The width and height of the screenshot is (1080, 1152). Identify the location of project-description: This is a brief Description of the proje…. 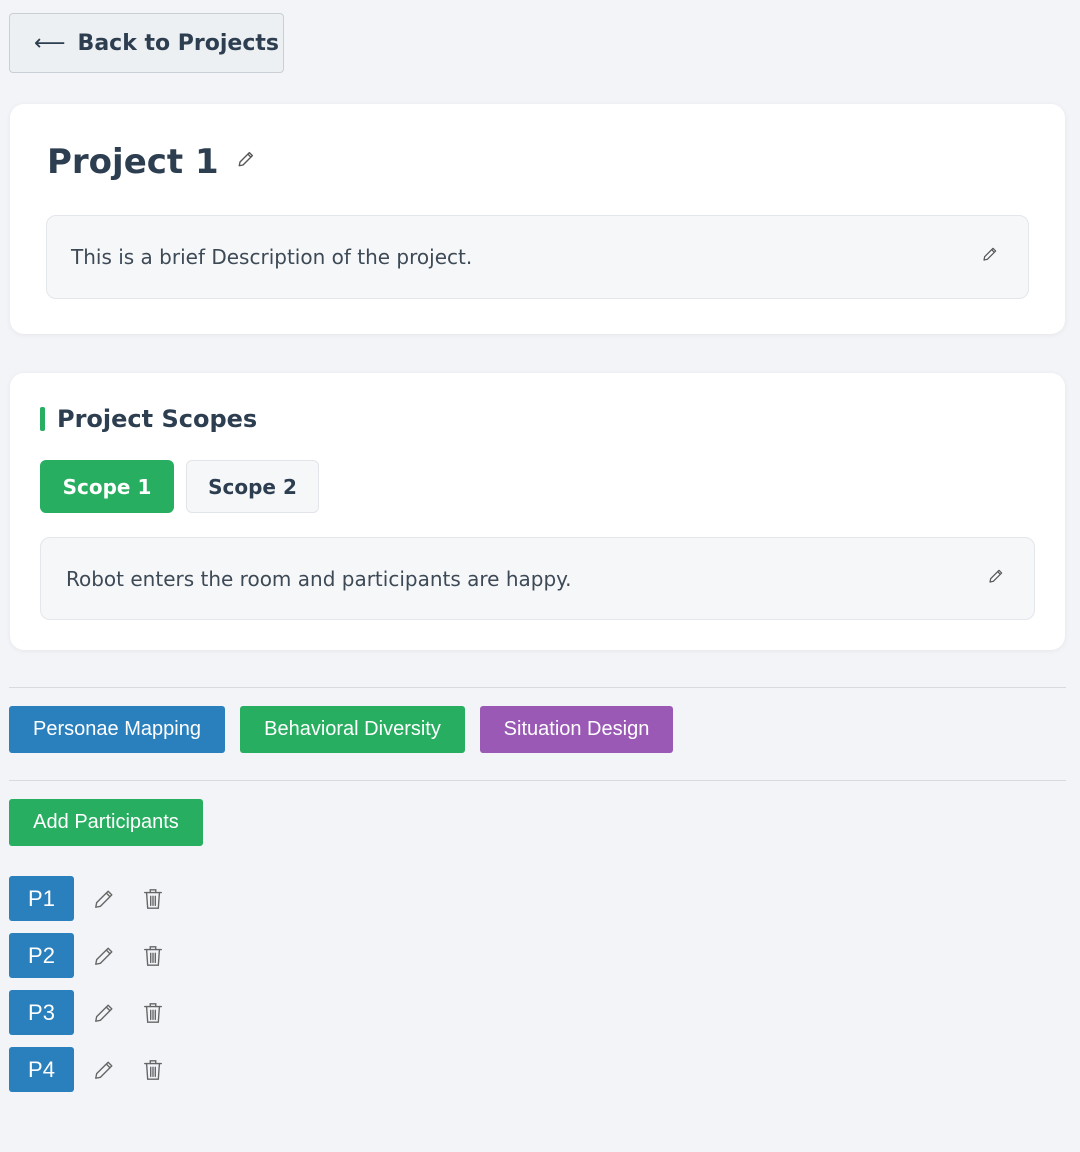
(537, 257).